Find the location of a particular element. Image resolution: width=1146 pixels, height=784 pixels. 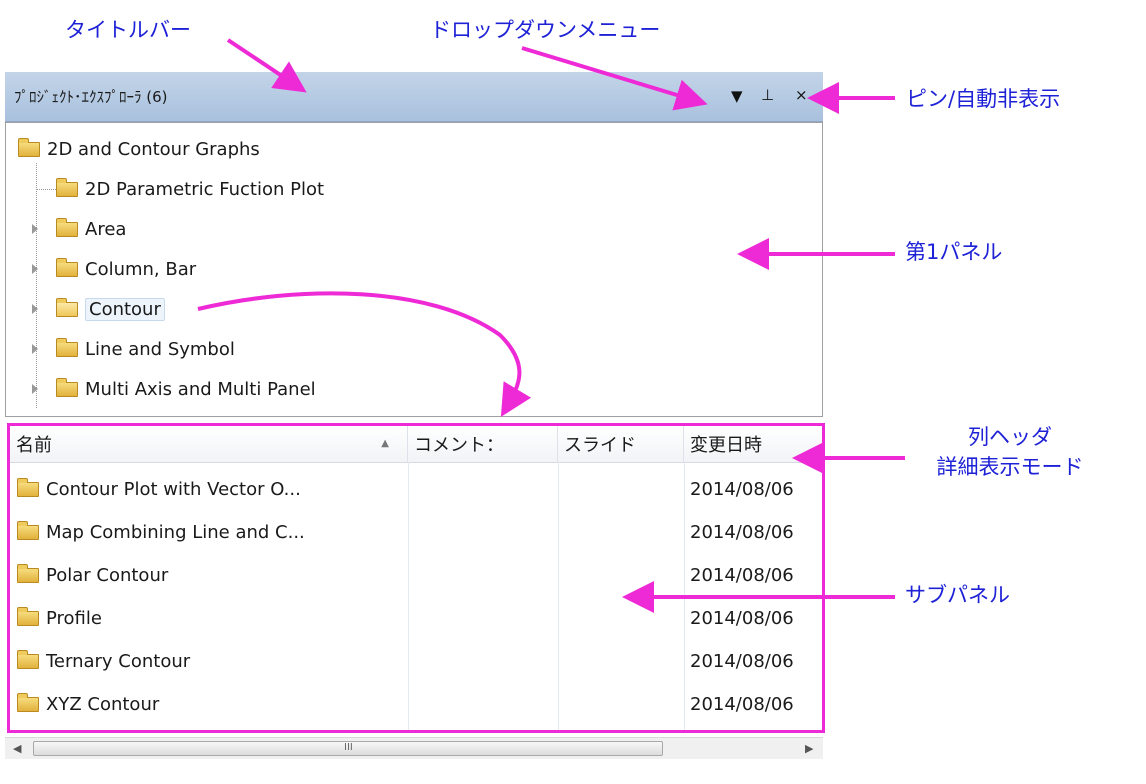

list-row-name: Profile is located at coordinates (74, 618).